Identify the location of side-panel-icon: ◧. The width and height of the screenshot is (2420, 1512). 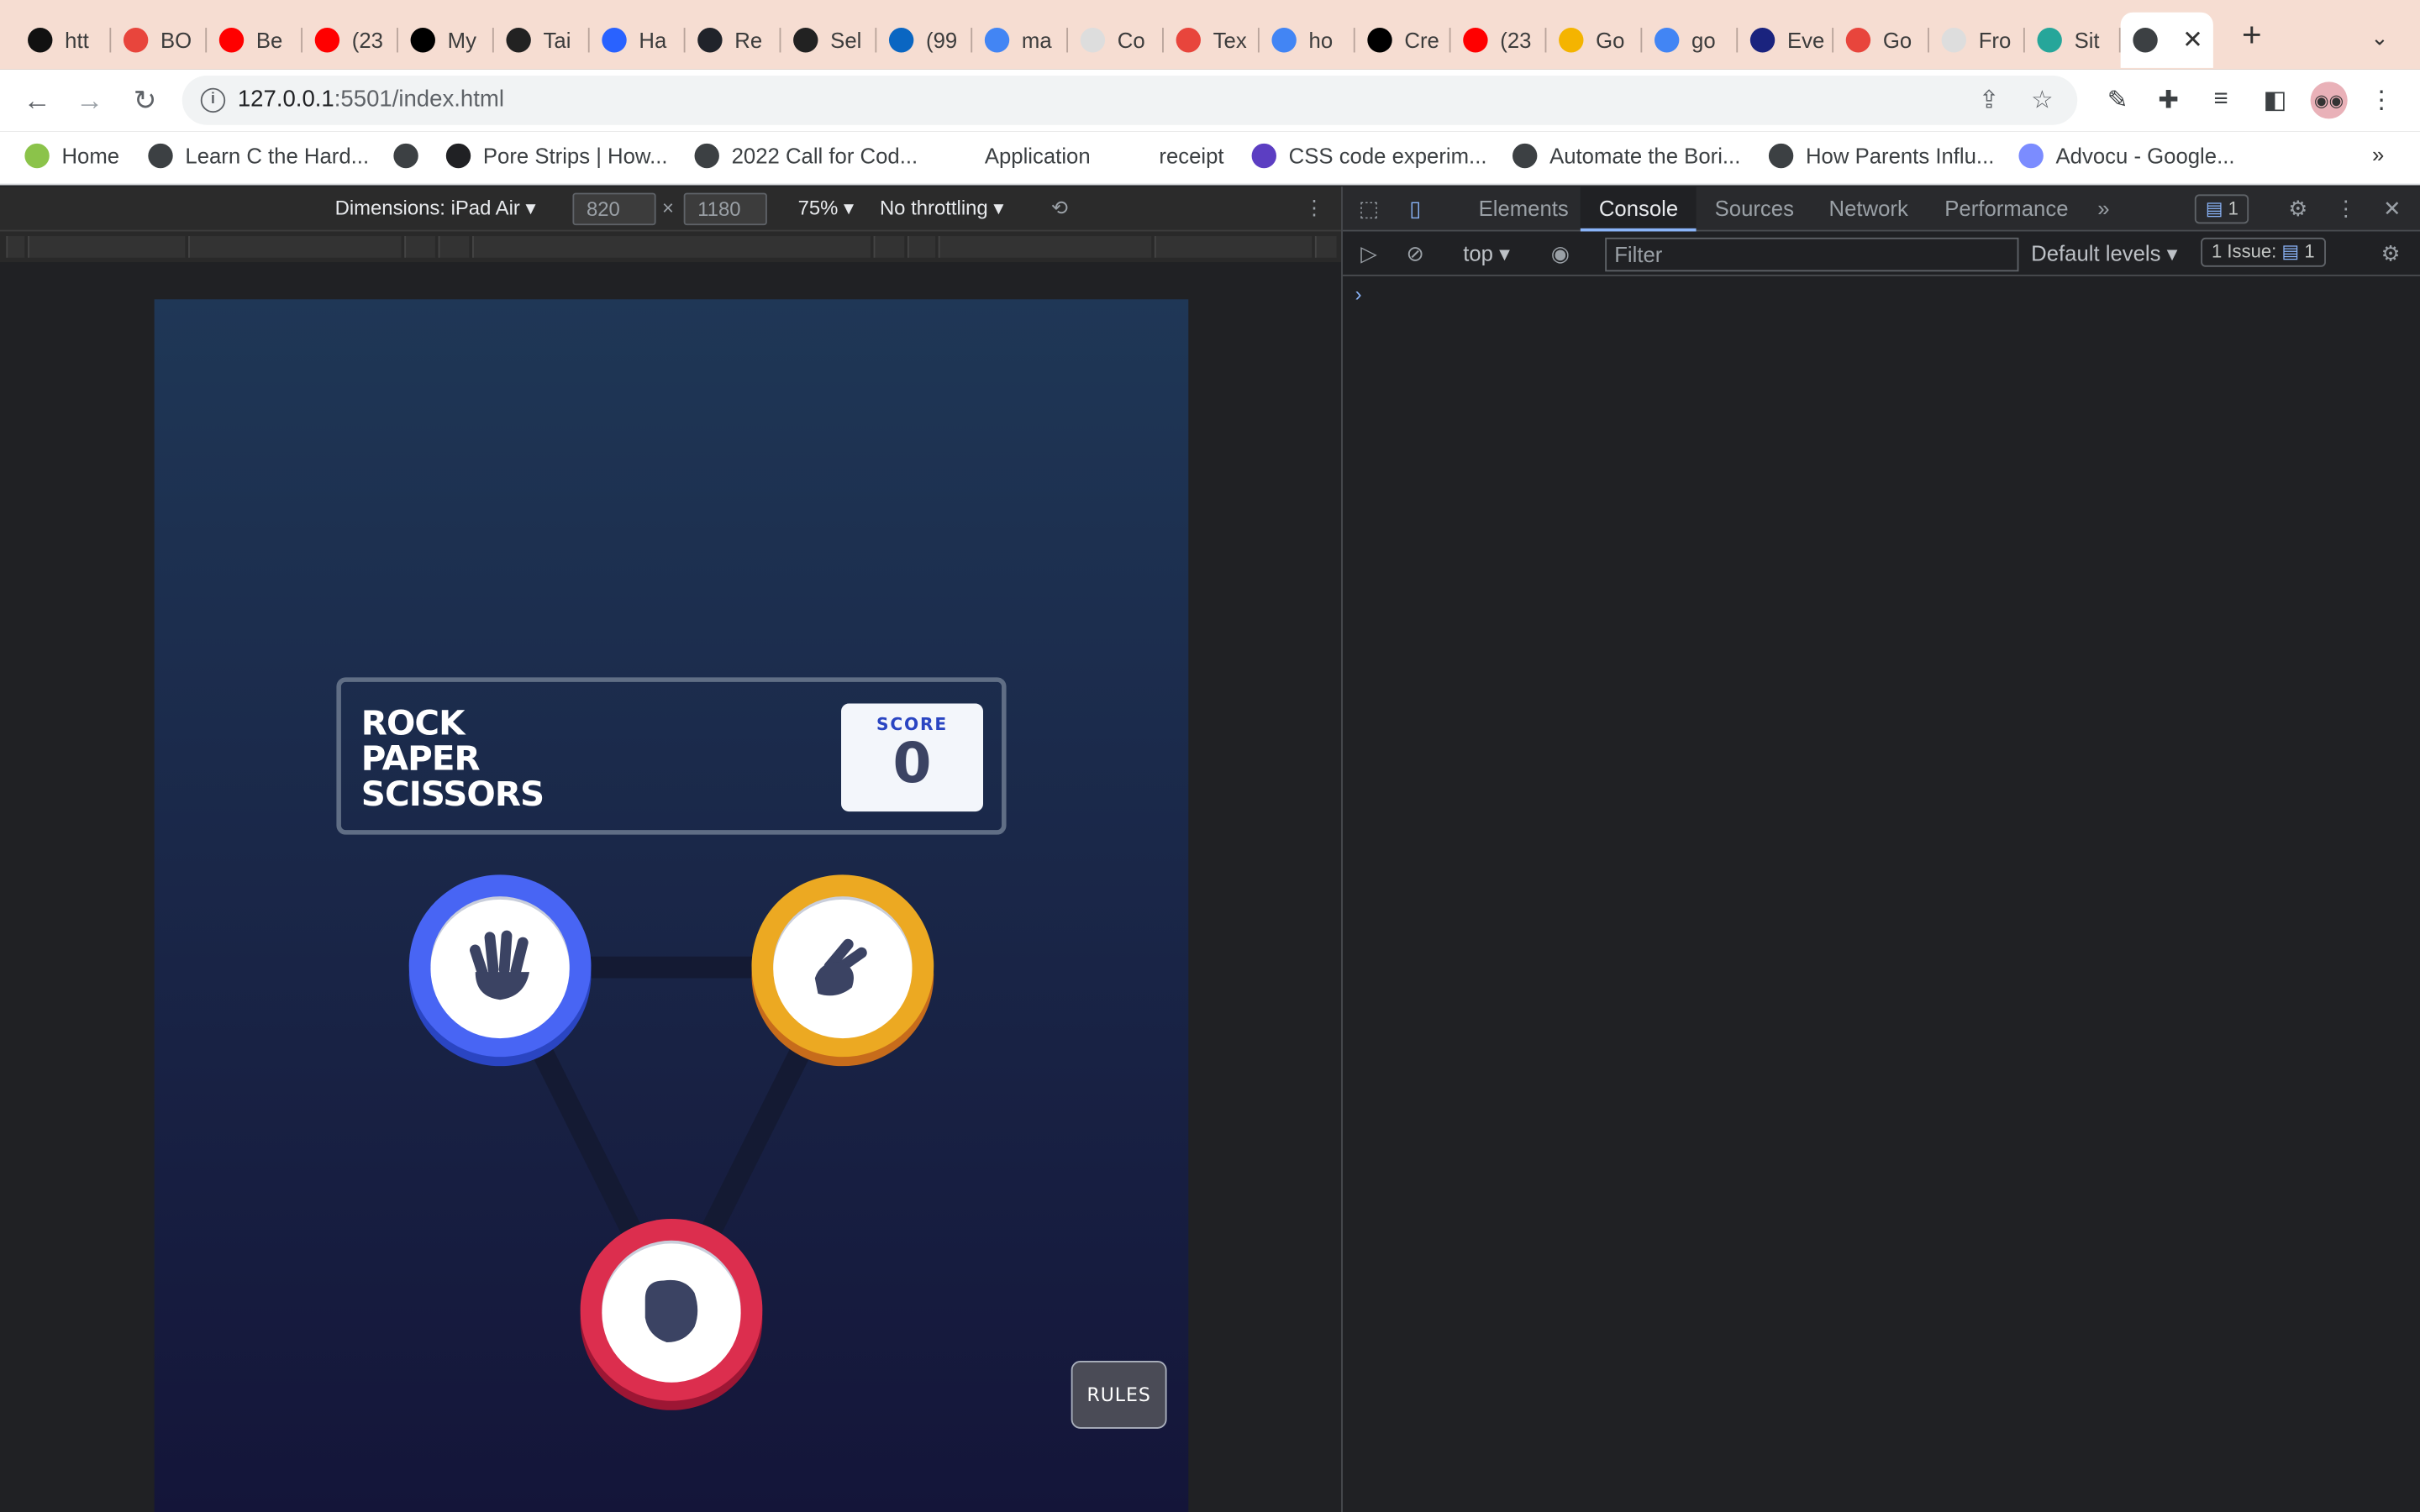
(2275, 100).